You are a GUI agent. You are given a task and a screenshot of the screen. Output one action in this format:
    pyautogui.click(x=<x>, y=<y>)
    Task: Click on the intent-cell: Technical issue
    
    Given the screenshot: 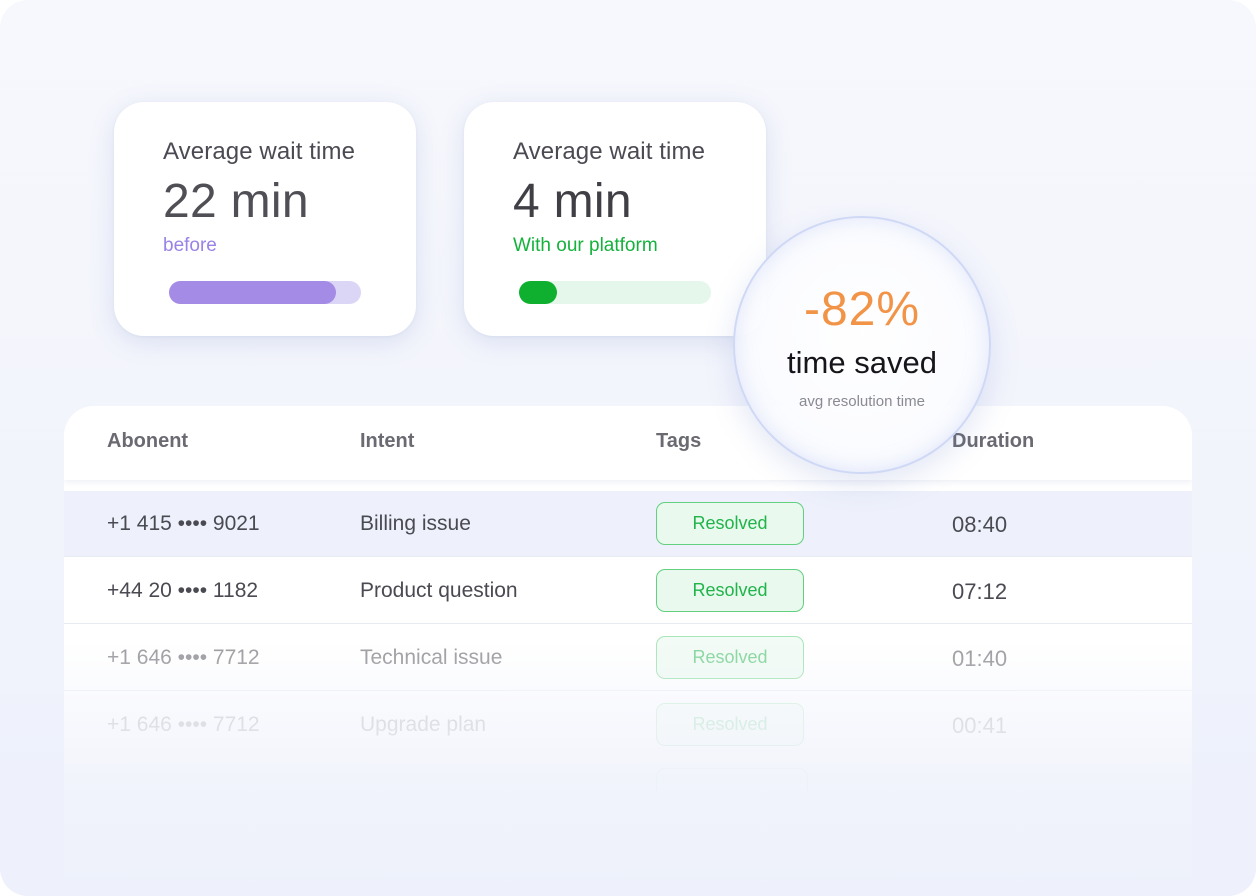 What is the action you would take?
    pyautogui.click(x=431, y=657)
    